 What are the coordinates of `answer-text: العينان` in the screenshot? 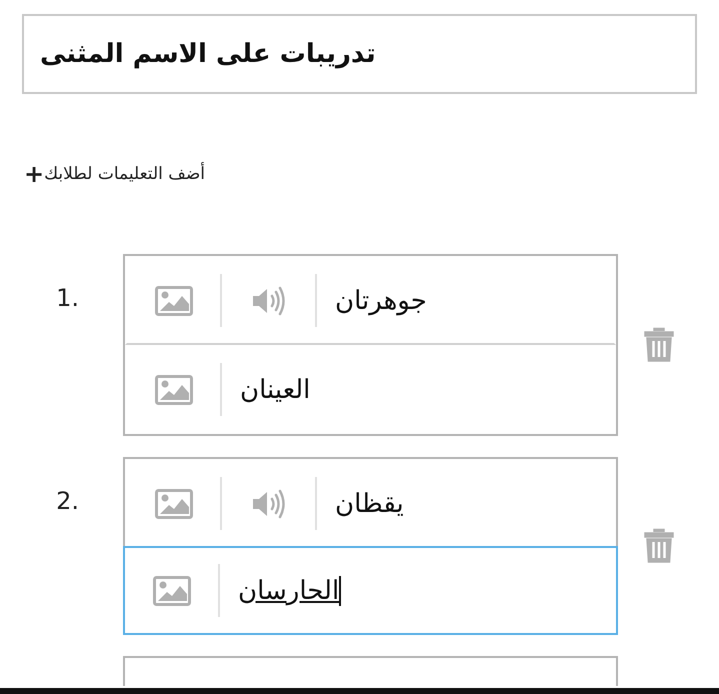 It's located at (275, 389).